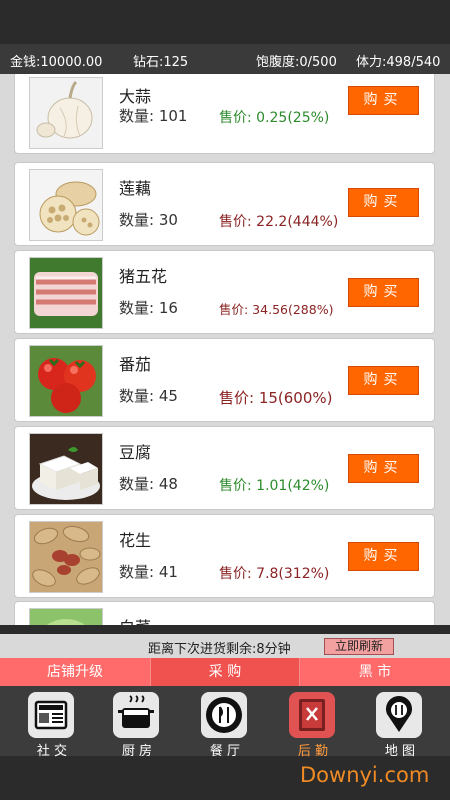 Image resolution: width=450 pixels, height=800 pixels. I want to click on nav-label: 后 勤, so click(313, 751).